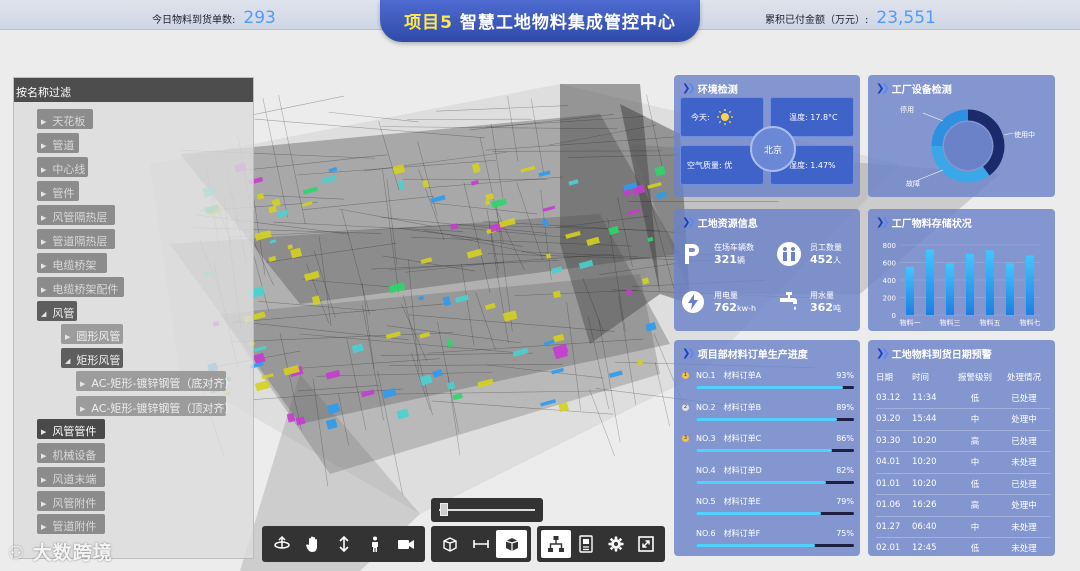 The width and height of the screenshot is (1080, 571). Describe the element at coordinates (725, 307) in the screenshot. I see `electricity-value: 762` at that location.